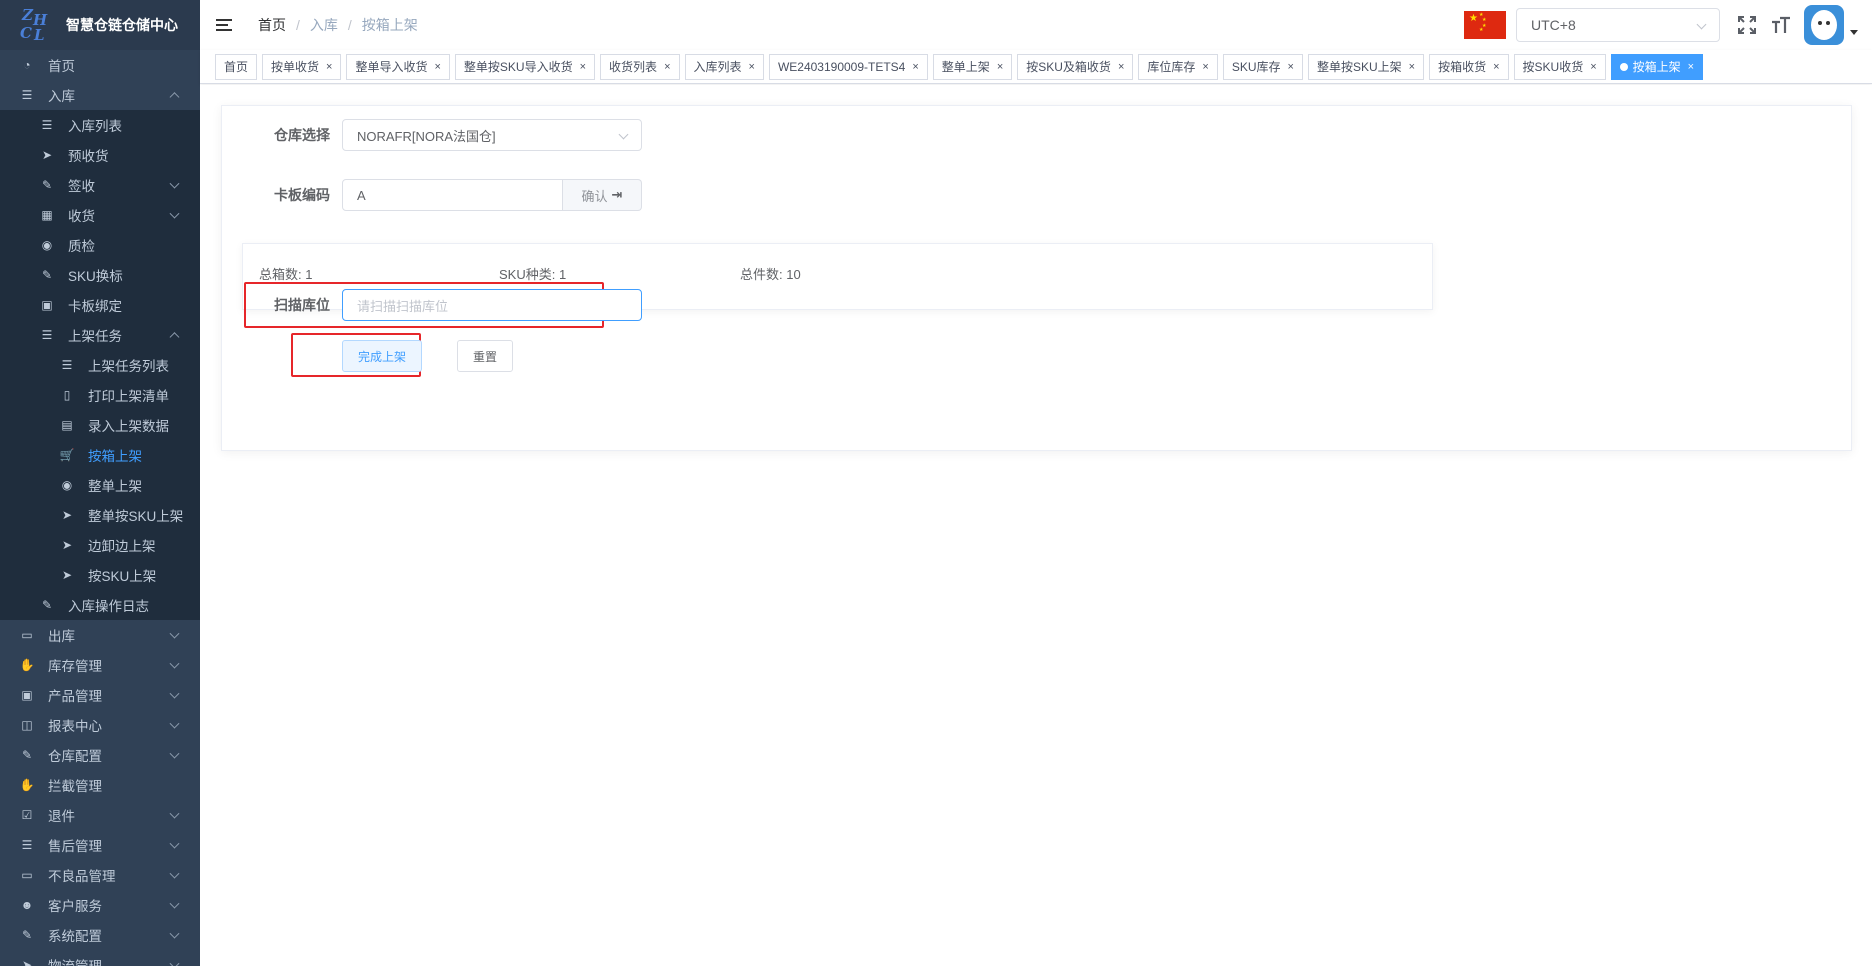 This screenshot has height=966, width=1872. I want to click on sidebar-item-28: ☻ 客户服务, so click(100, 905).